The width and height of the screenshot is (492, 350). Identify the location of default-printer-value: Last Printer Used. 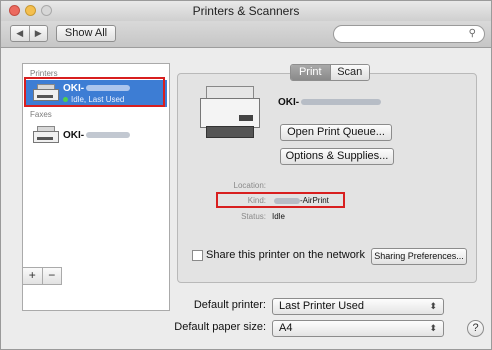
(321, 306).